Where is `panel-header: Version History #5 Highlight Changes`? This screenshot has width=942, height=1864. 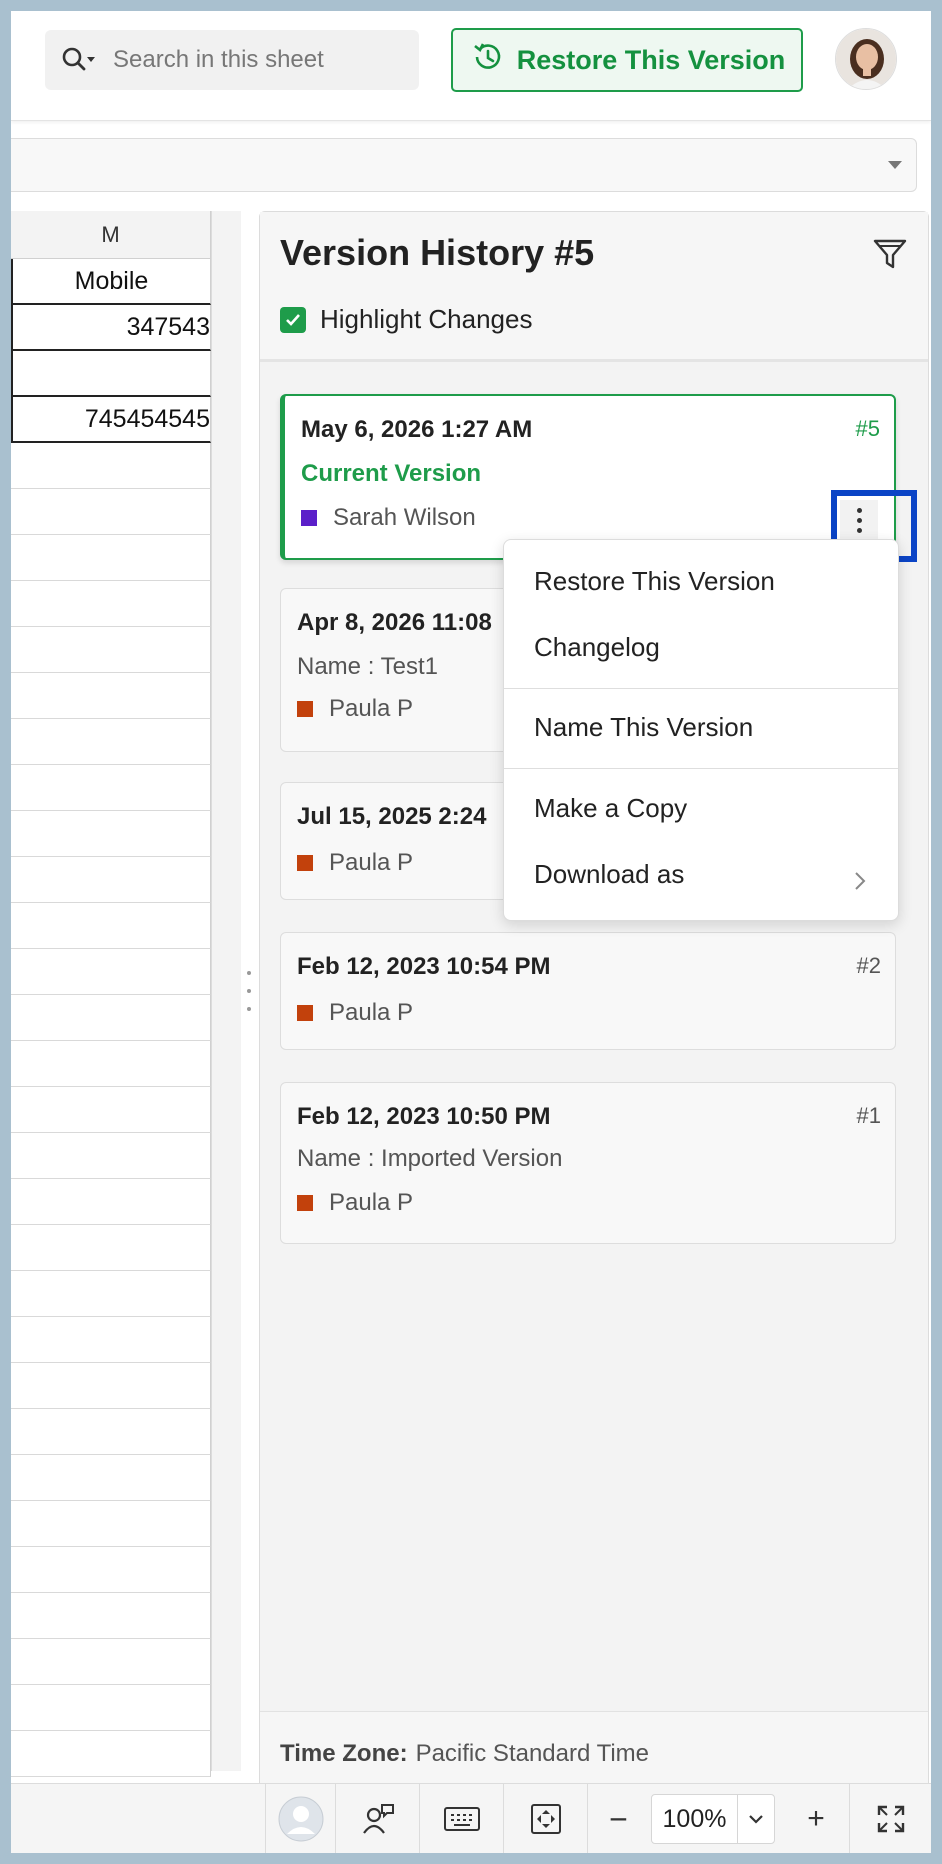
panel-header: Version History #5 Highlight Changes is located at coordinates (594, 287).